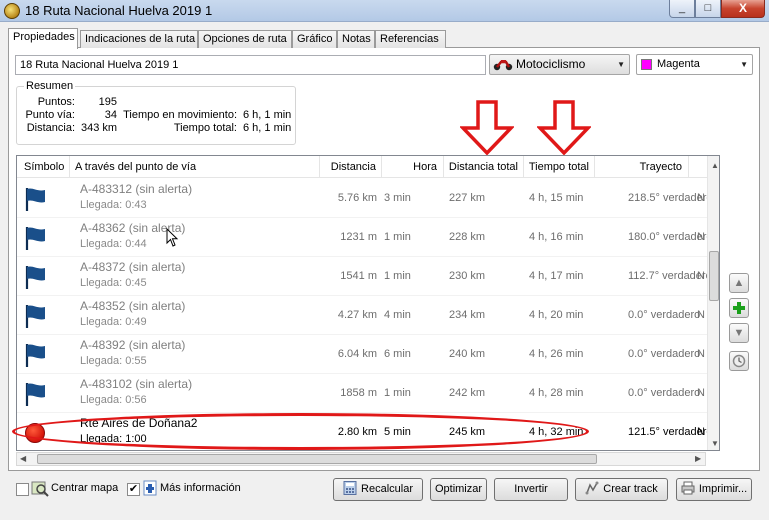 The height and width of the screenshot is (520, 769). Describe the element at coordinates (357, 354) in the screenshot. I see `distance-cell: 6.04 km` at that location.